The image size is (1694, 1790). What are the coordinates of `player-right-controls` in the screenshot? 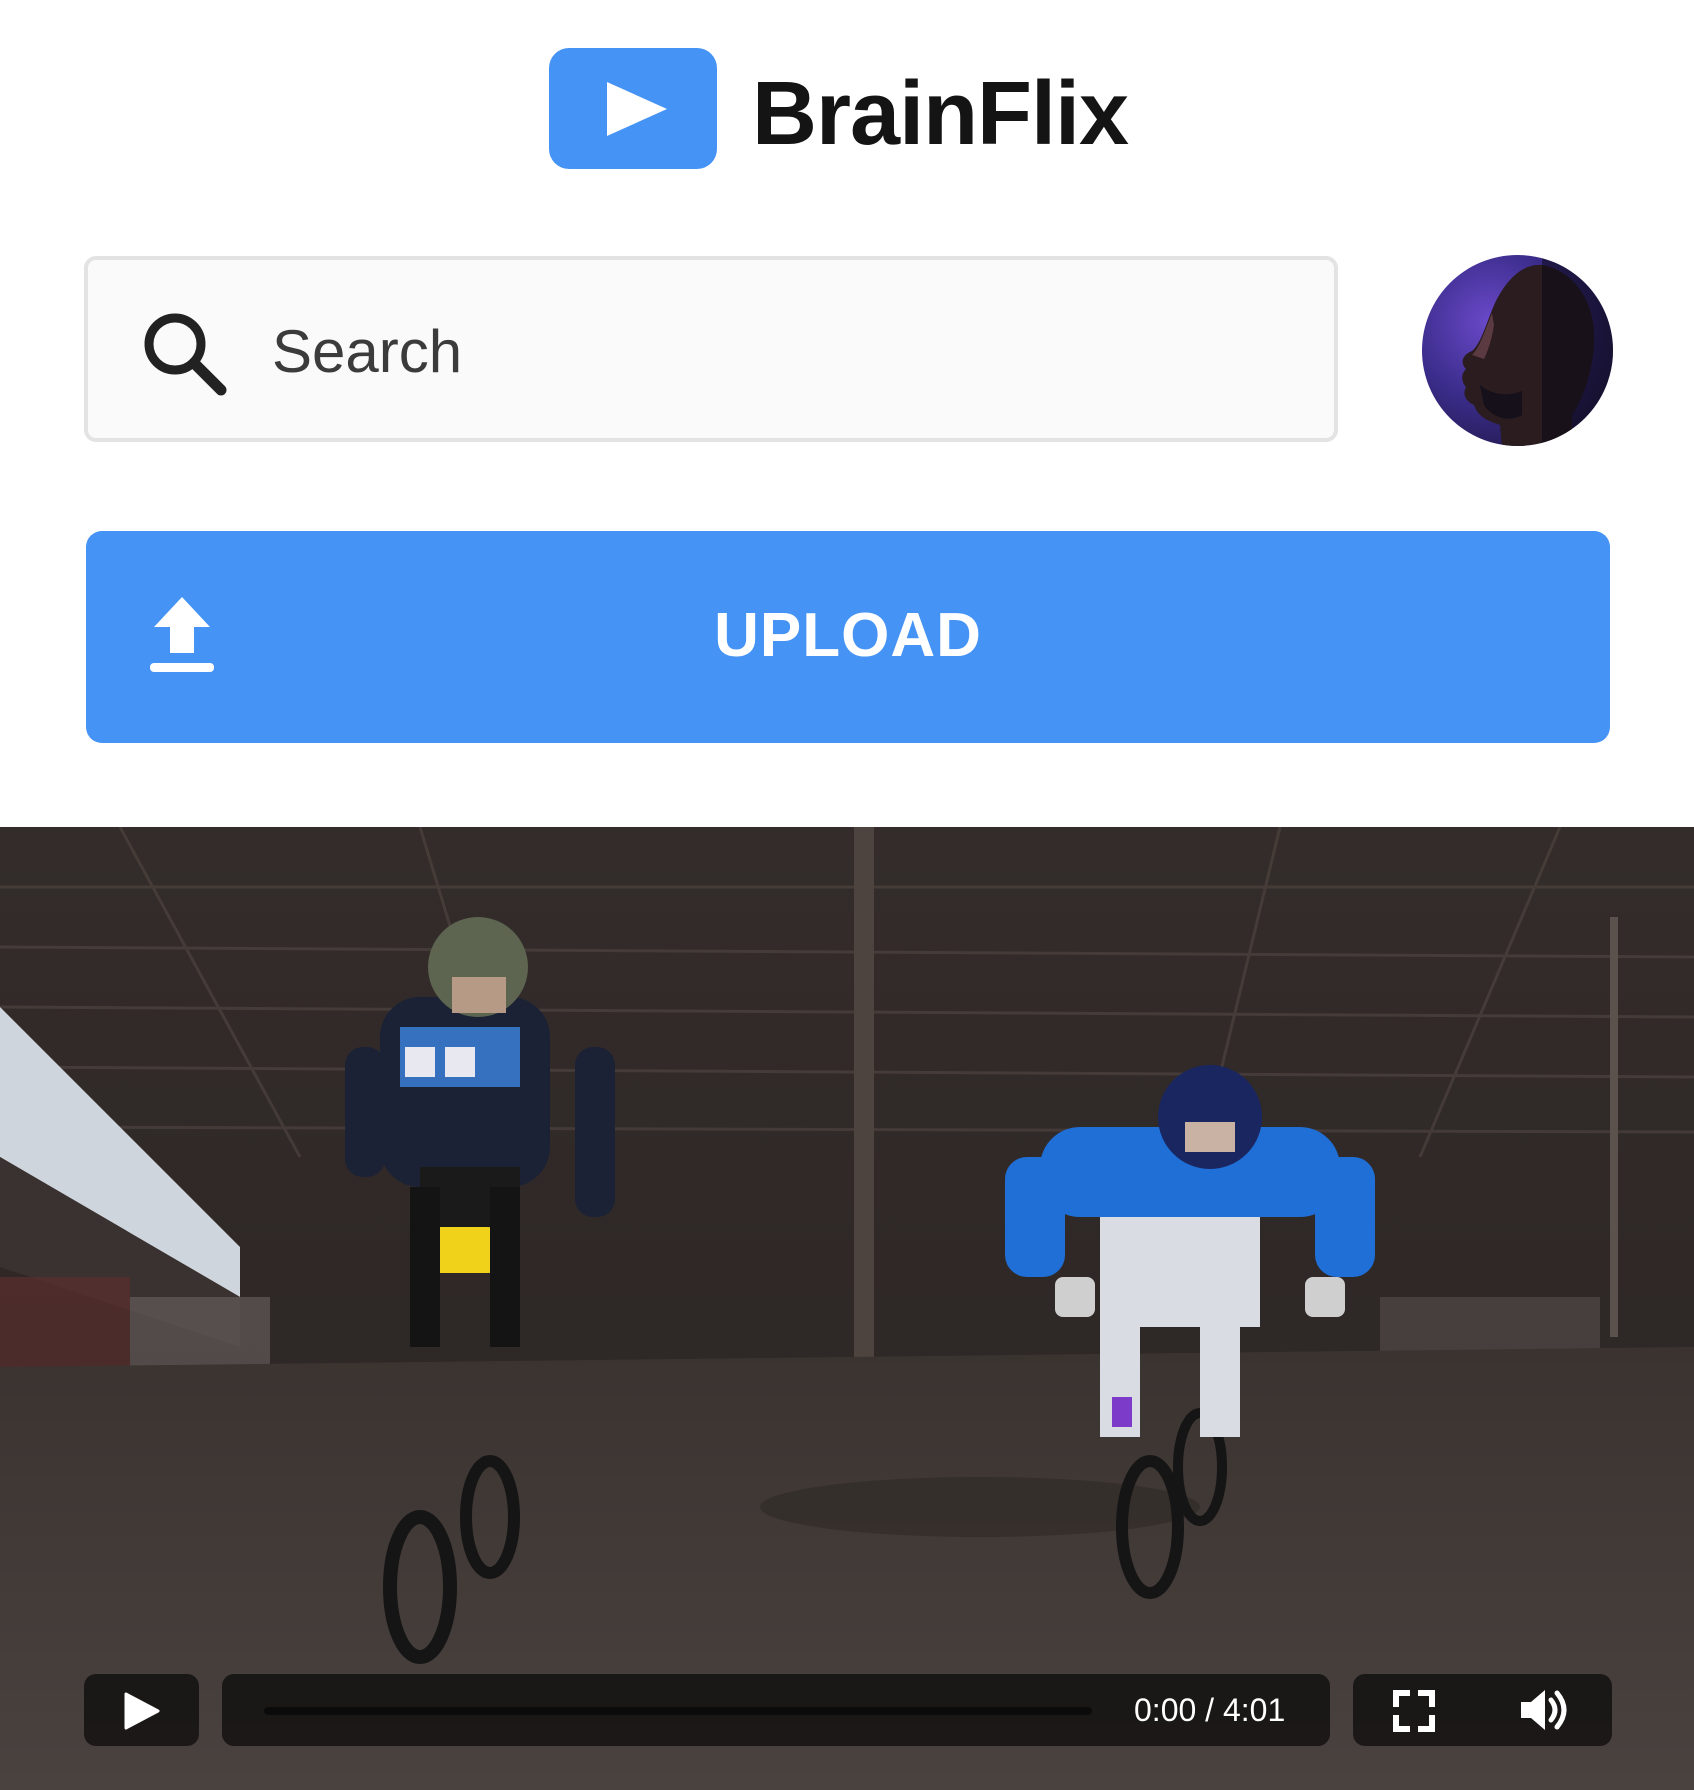 It's located at (1482, 1710).